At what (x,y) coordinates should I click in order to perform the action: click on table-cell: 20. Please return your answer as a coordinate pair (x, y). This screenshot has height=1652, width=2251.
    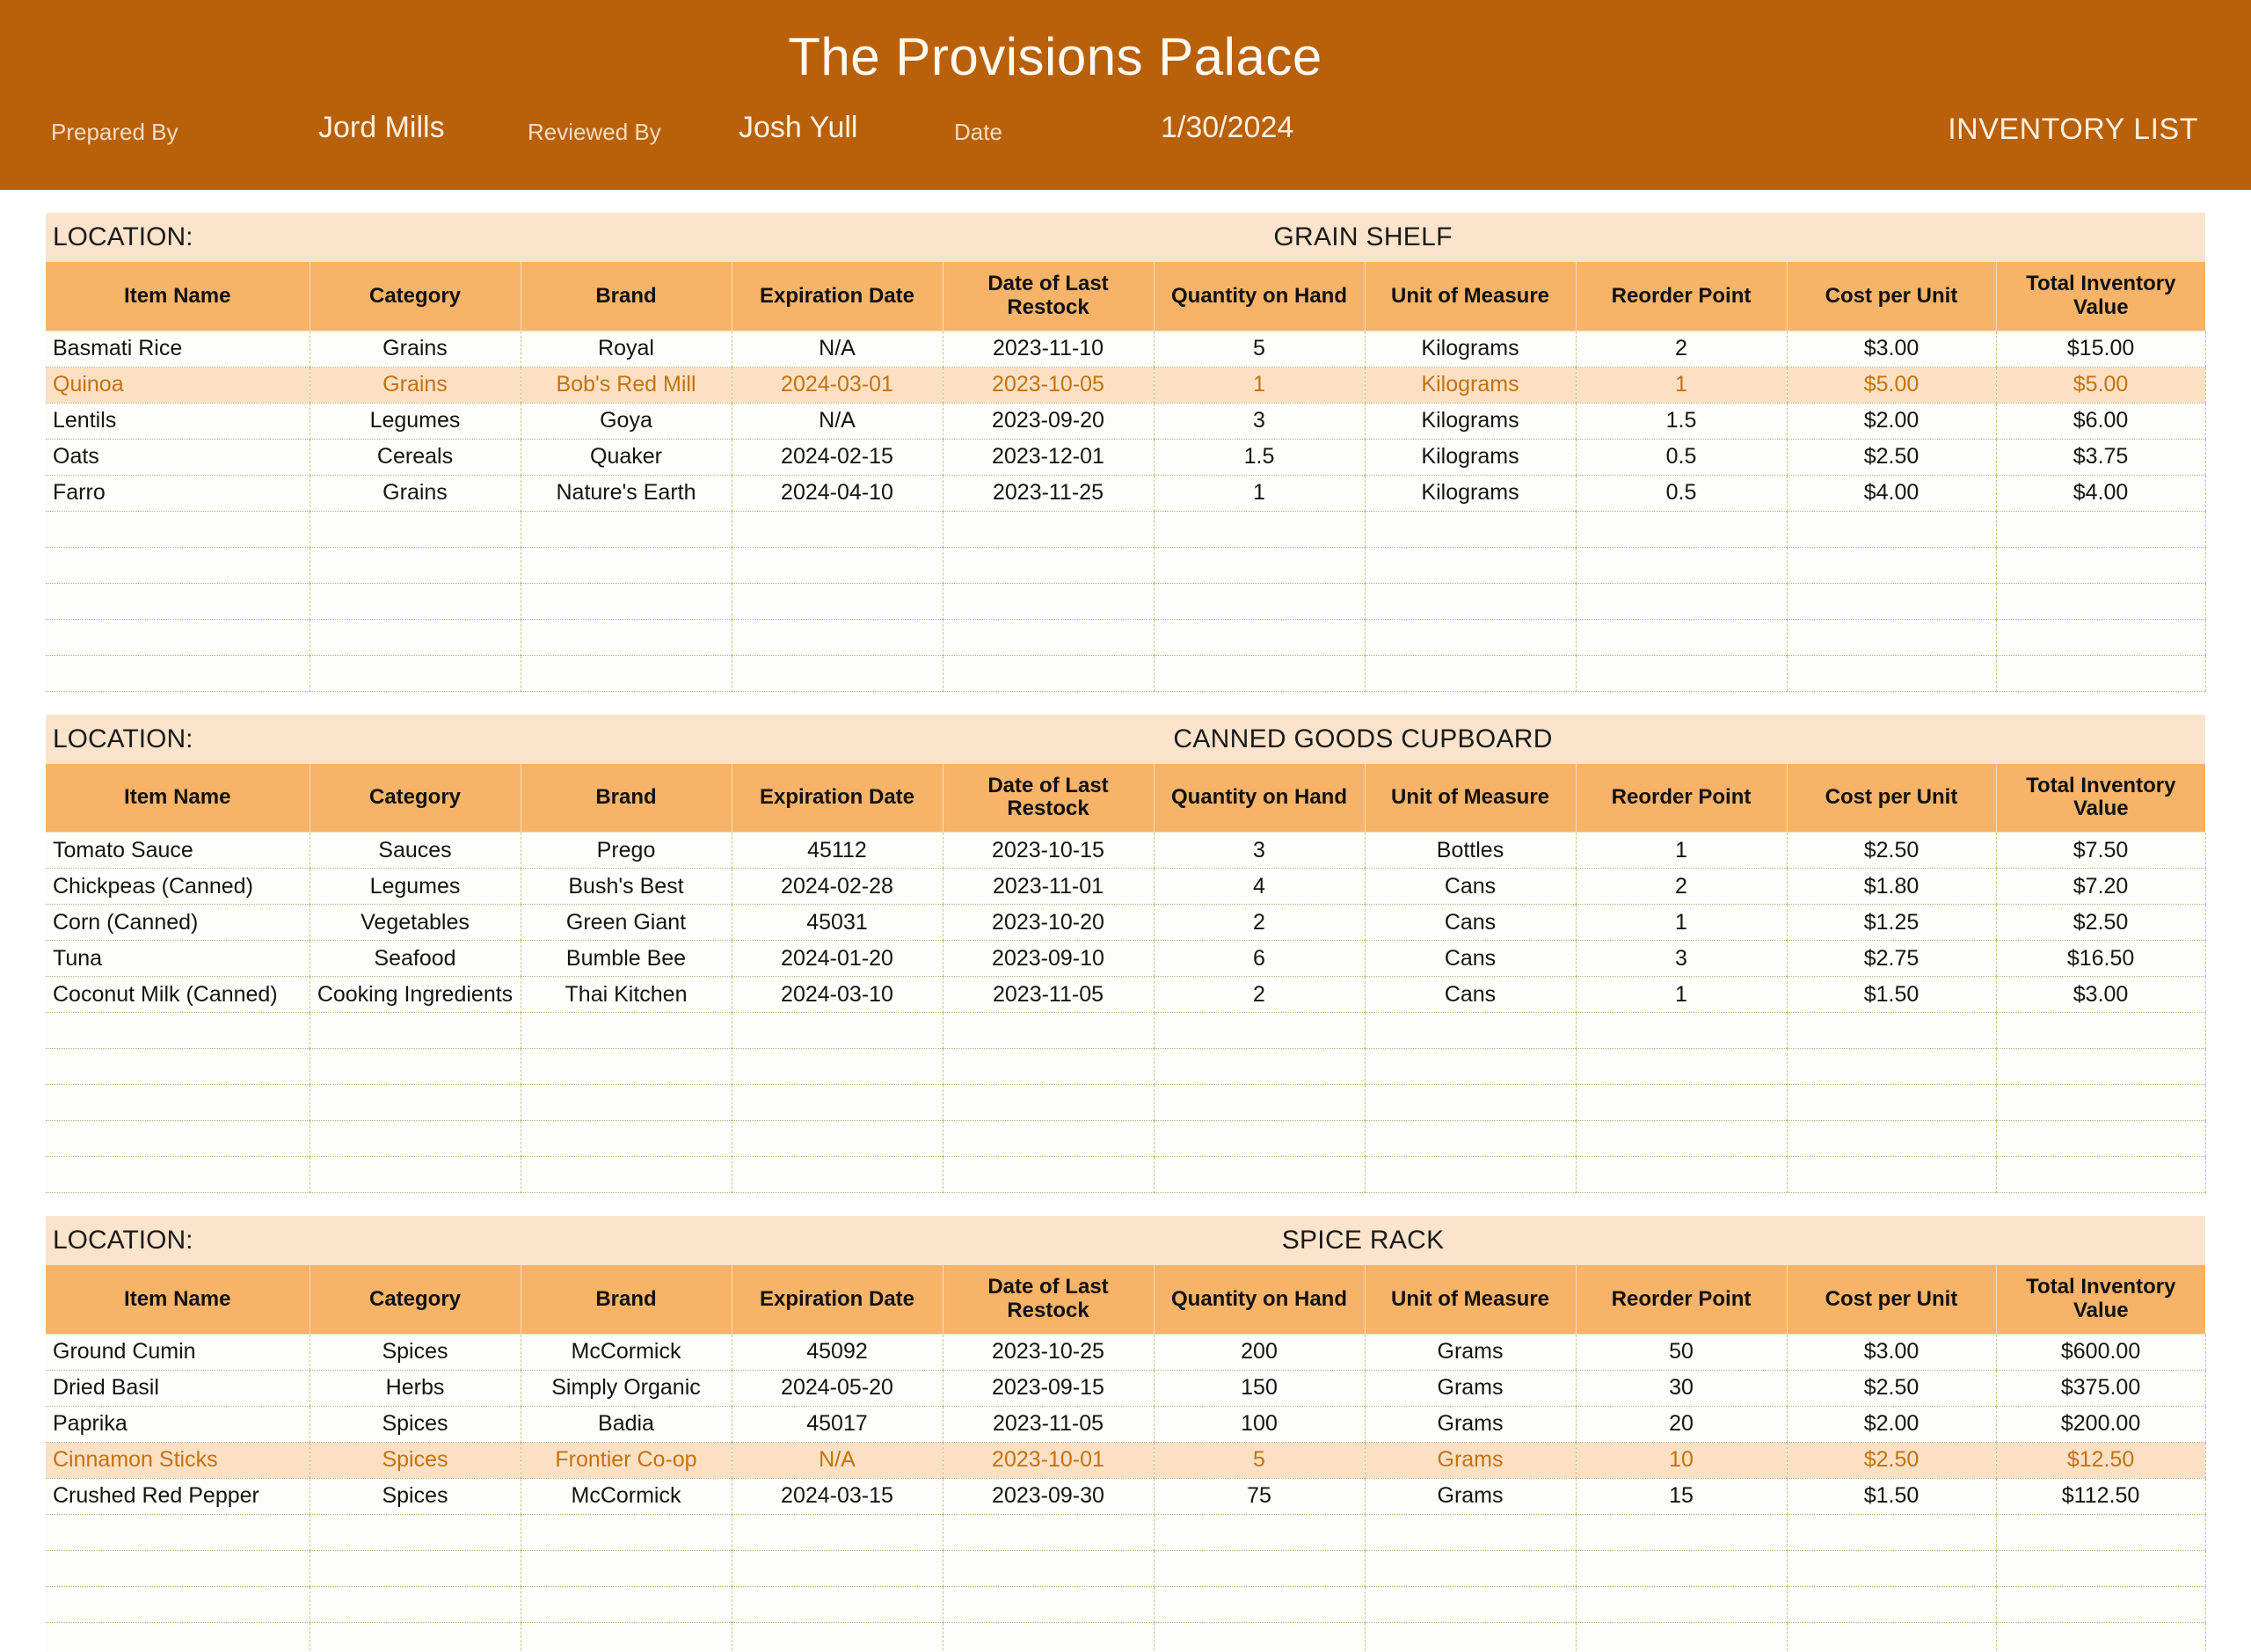
    Looking at the image, I should click on (1682, 1424).